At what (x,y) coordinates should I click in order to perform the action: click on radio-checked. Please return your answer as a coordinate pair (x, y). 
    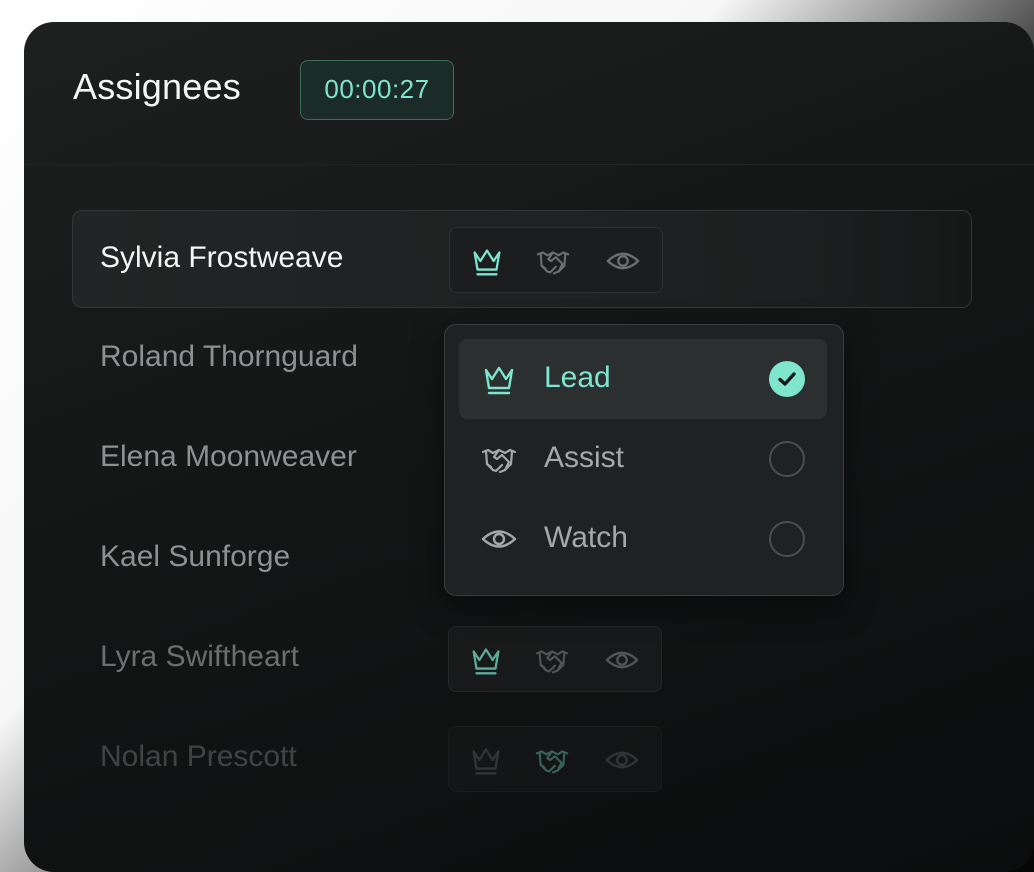
    Looking at the image, I should click on (787, 379).